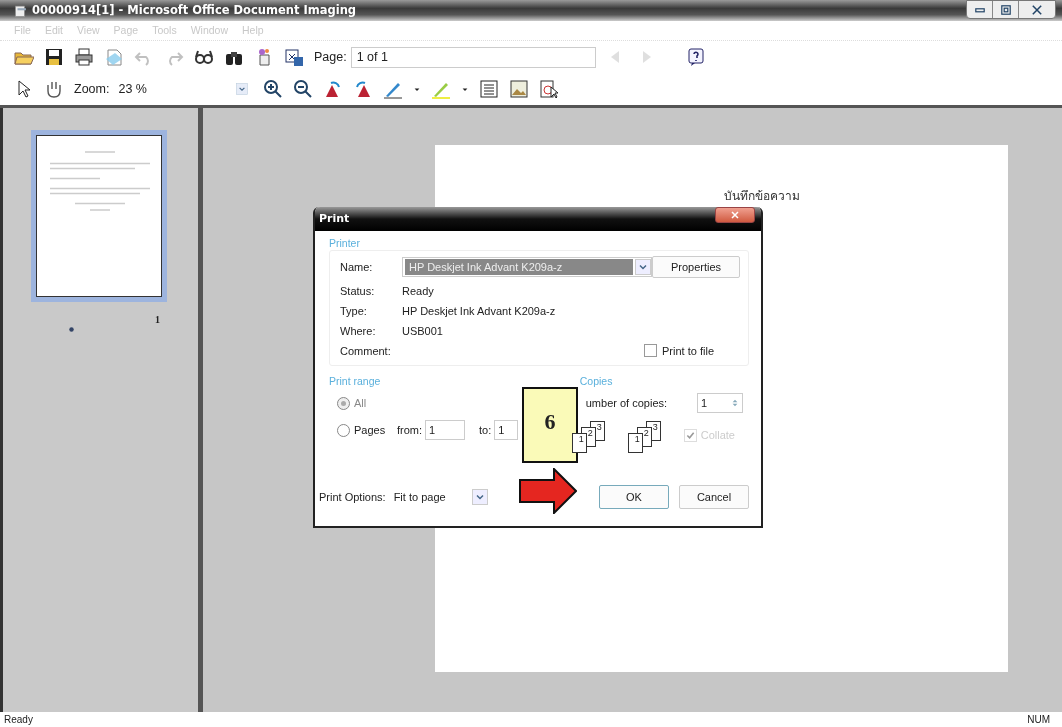 The width and height of the screenshot is (1062, 727). What do you see at coordinates (273, 89) in the screenshot?
I see `zoom-in-icon` at bounding box center [273, 89].